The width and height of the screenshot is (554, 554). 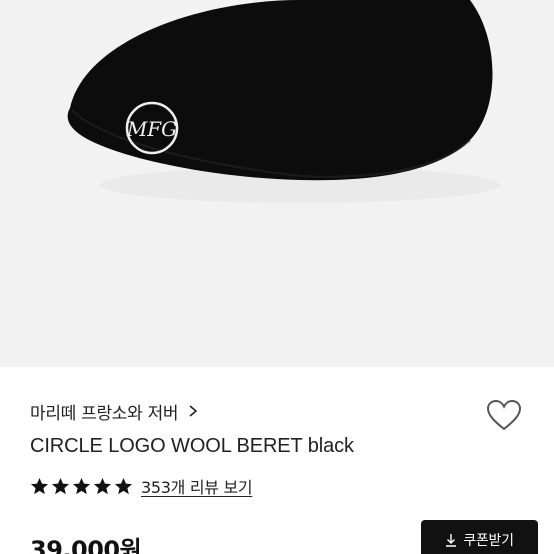 I want to click on brand-link: 마리떼 프랑소와 저버, so click(x=115, y=412).